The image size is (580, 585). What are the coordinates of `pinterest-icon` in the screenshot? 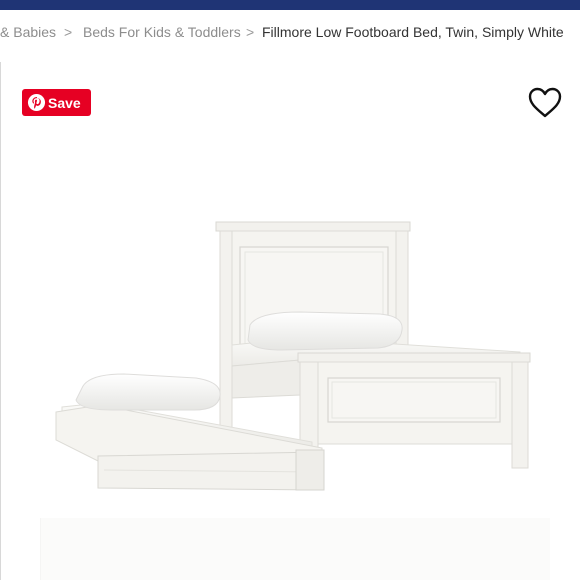 It's located at (36, 102).